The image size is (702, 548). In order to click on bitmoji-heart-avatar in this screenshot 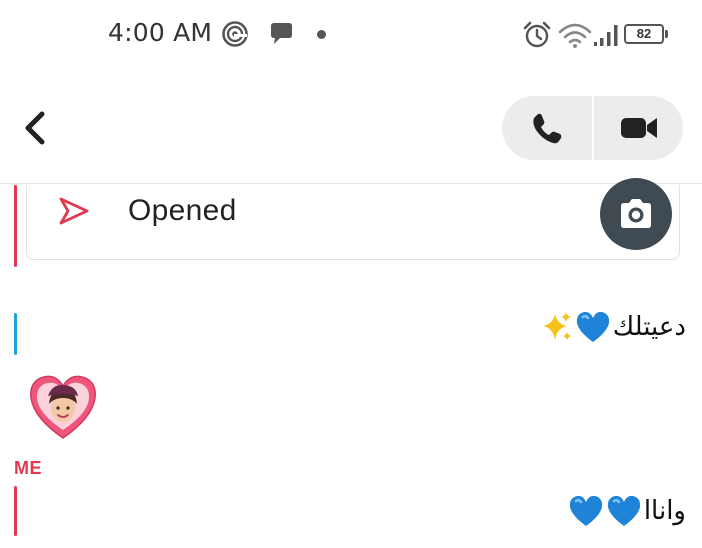, I will do `click(63, 407)`.